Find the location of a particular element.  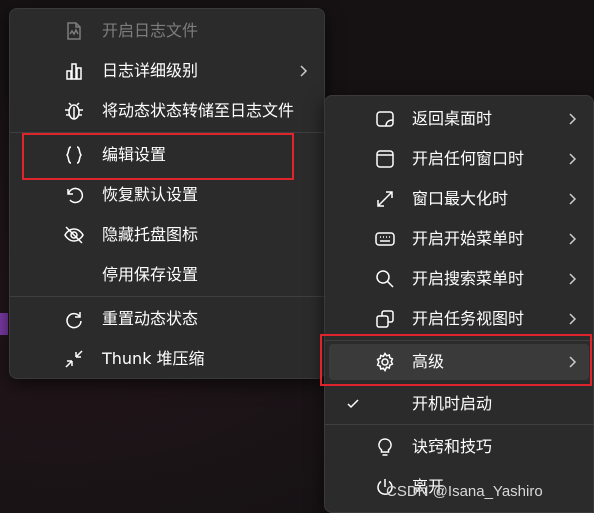

background-window-fragment is located at coordinates (4, 324).